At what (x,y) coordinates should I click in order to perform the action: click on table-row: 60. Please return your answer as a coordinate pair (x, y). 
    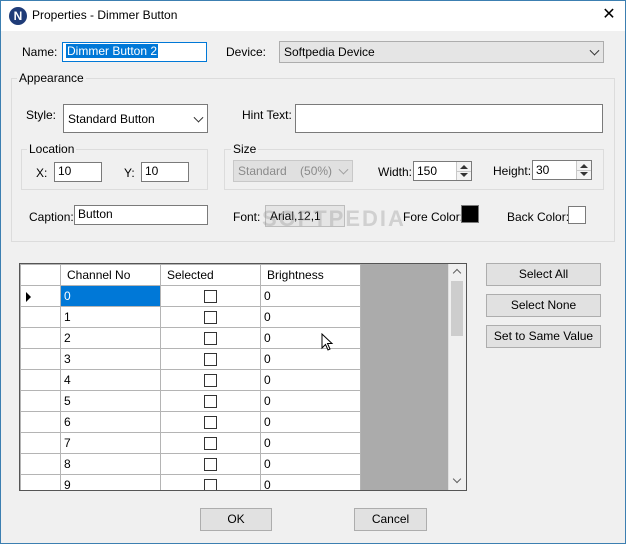
    Looking at the image, I should click on (190, 422).